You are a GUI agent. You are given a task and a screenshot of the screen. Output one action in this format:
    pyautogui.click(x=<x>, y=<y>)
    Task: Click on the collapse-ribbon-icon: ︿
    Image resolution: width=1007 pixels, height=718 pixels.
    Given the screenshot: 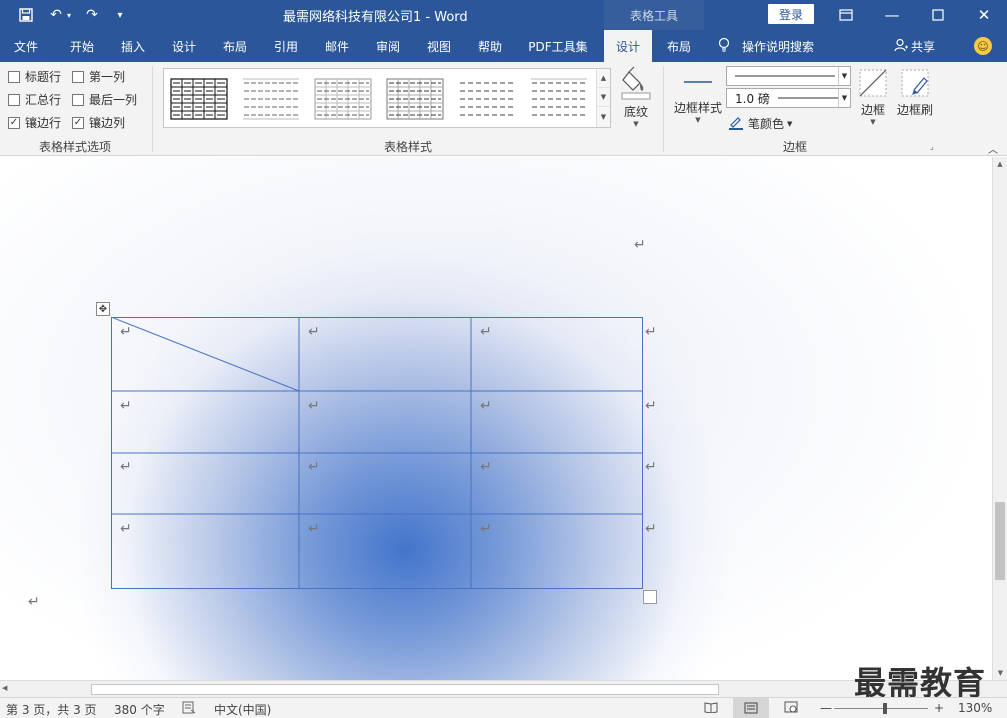 What is the action you would take?
    pyautogui.click(x=993, y=148)
    